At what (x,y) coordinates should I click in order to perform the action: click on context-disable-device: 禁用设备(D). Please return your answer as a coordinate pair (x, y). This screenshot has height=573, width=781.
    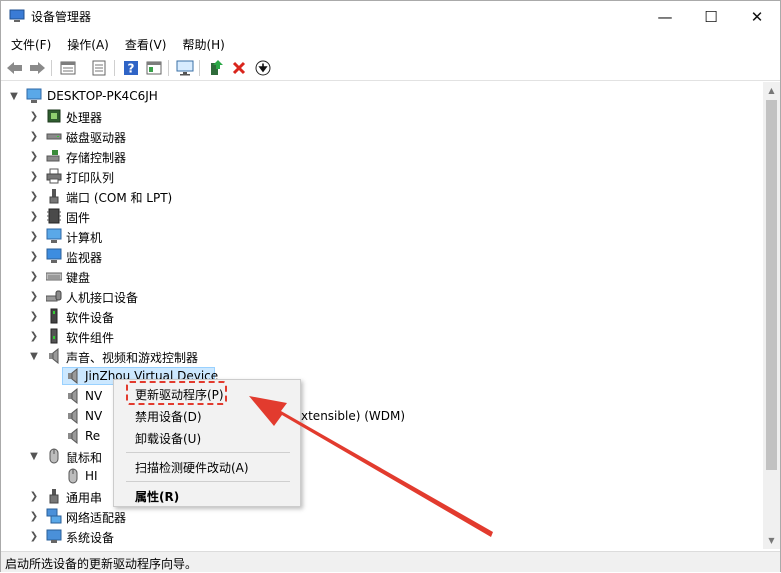
    Looking at the image, I should click on (207, 415).